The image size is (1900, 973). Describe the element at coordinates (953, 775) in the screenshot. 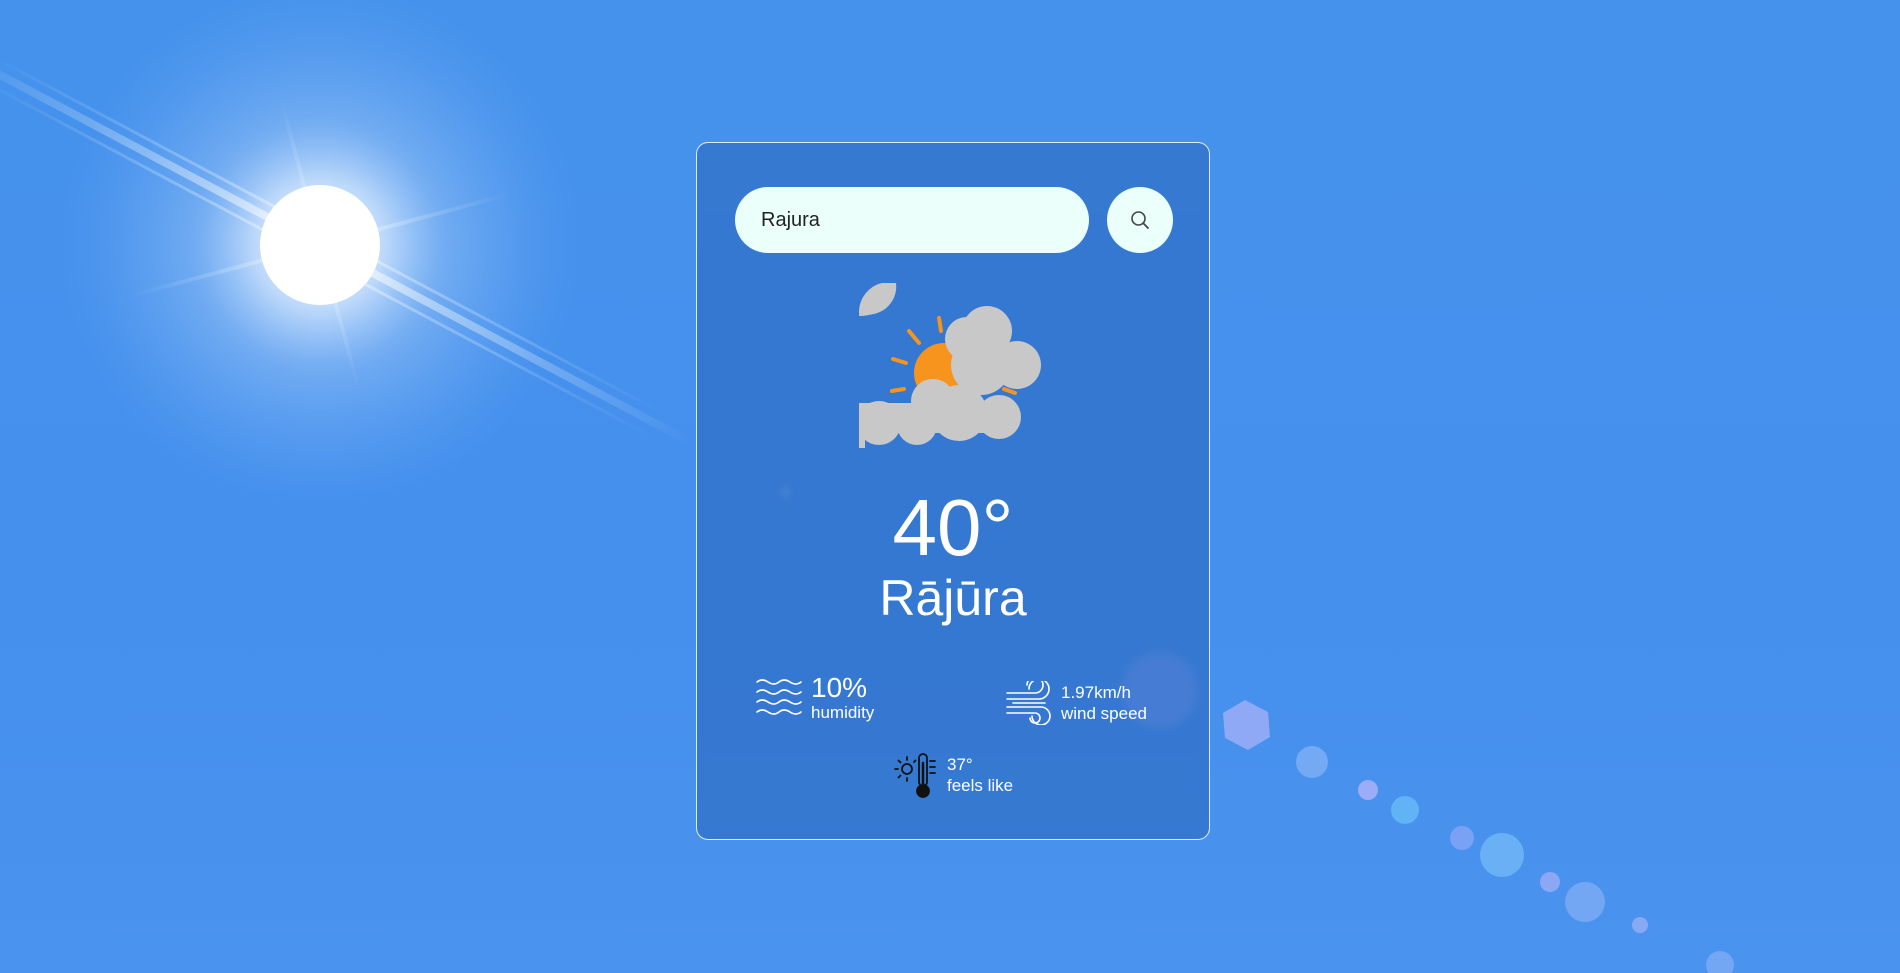

I see `feels-like-detail: 37° feels like` at that location.